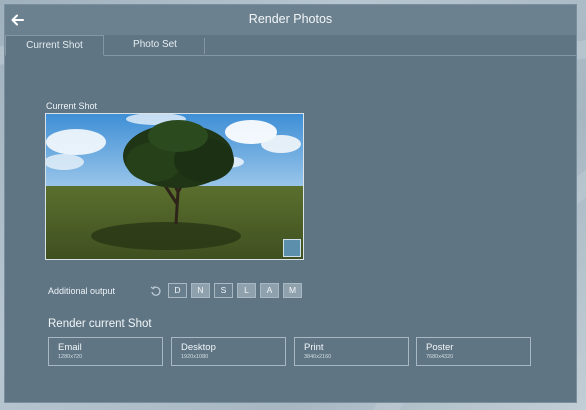 Image resolution: width=586 pixels, height=410 pixels. Describe the element at coordinates (351, 351) in the screenshot. I see `render-print-button: Print 3840x2160` at that location.